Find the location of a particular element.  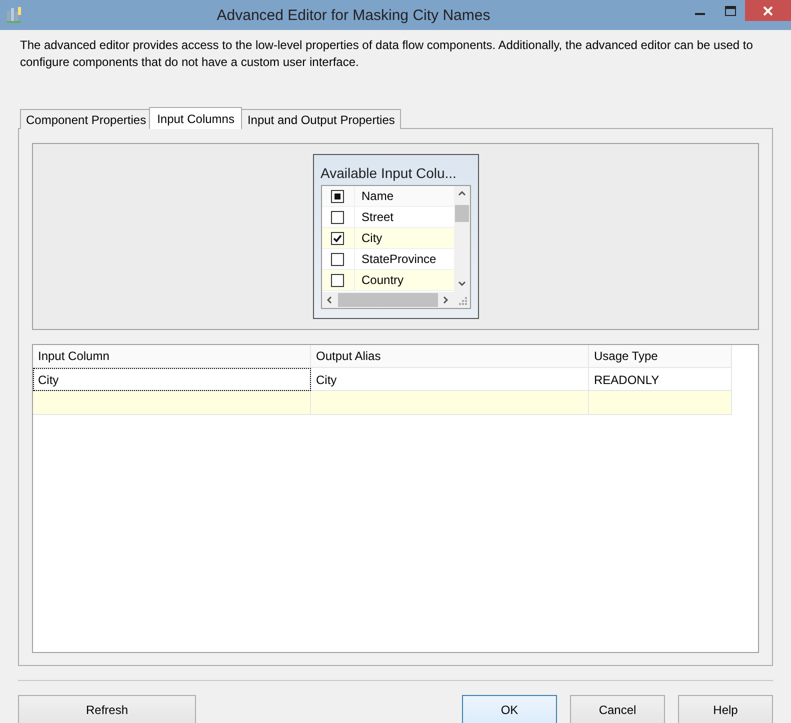

scroll-right-icon is located at coordinates (446, 300).